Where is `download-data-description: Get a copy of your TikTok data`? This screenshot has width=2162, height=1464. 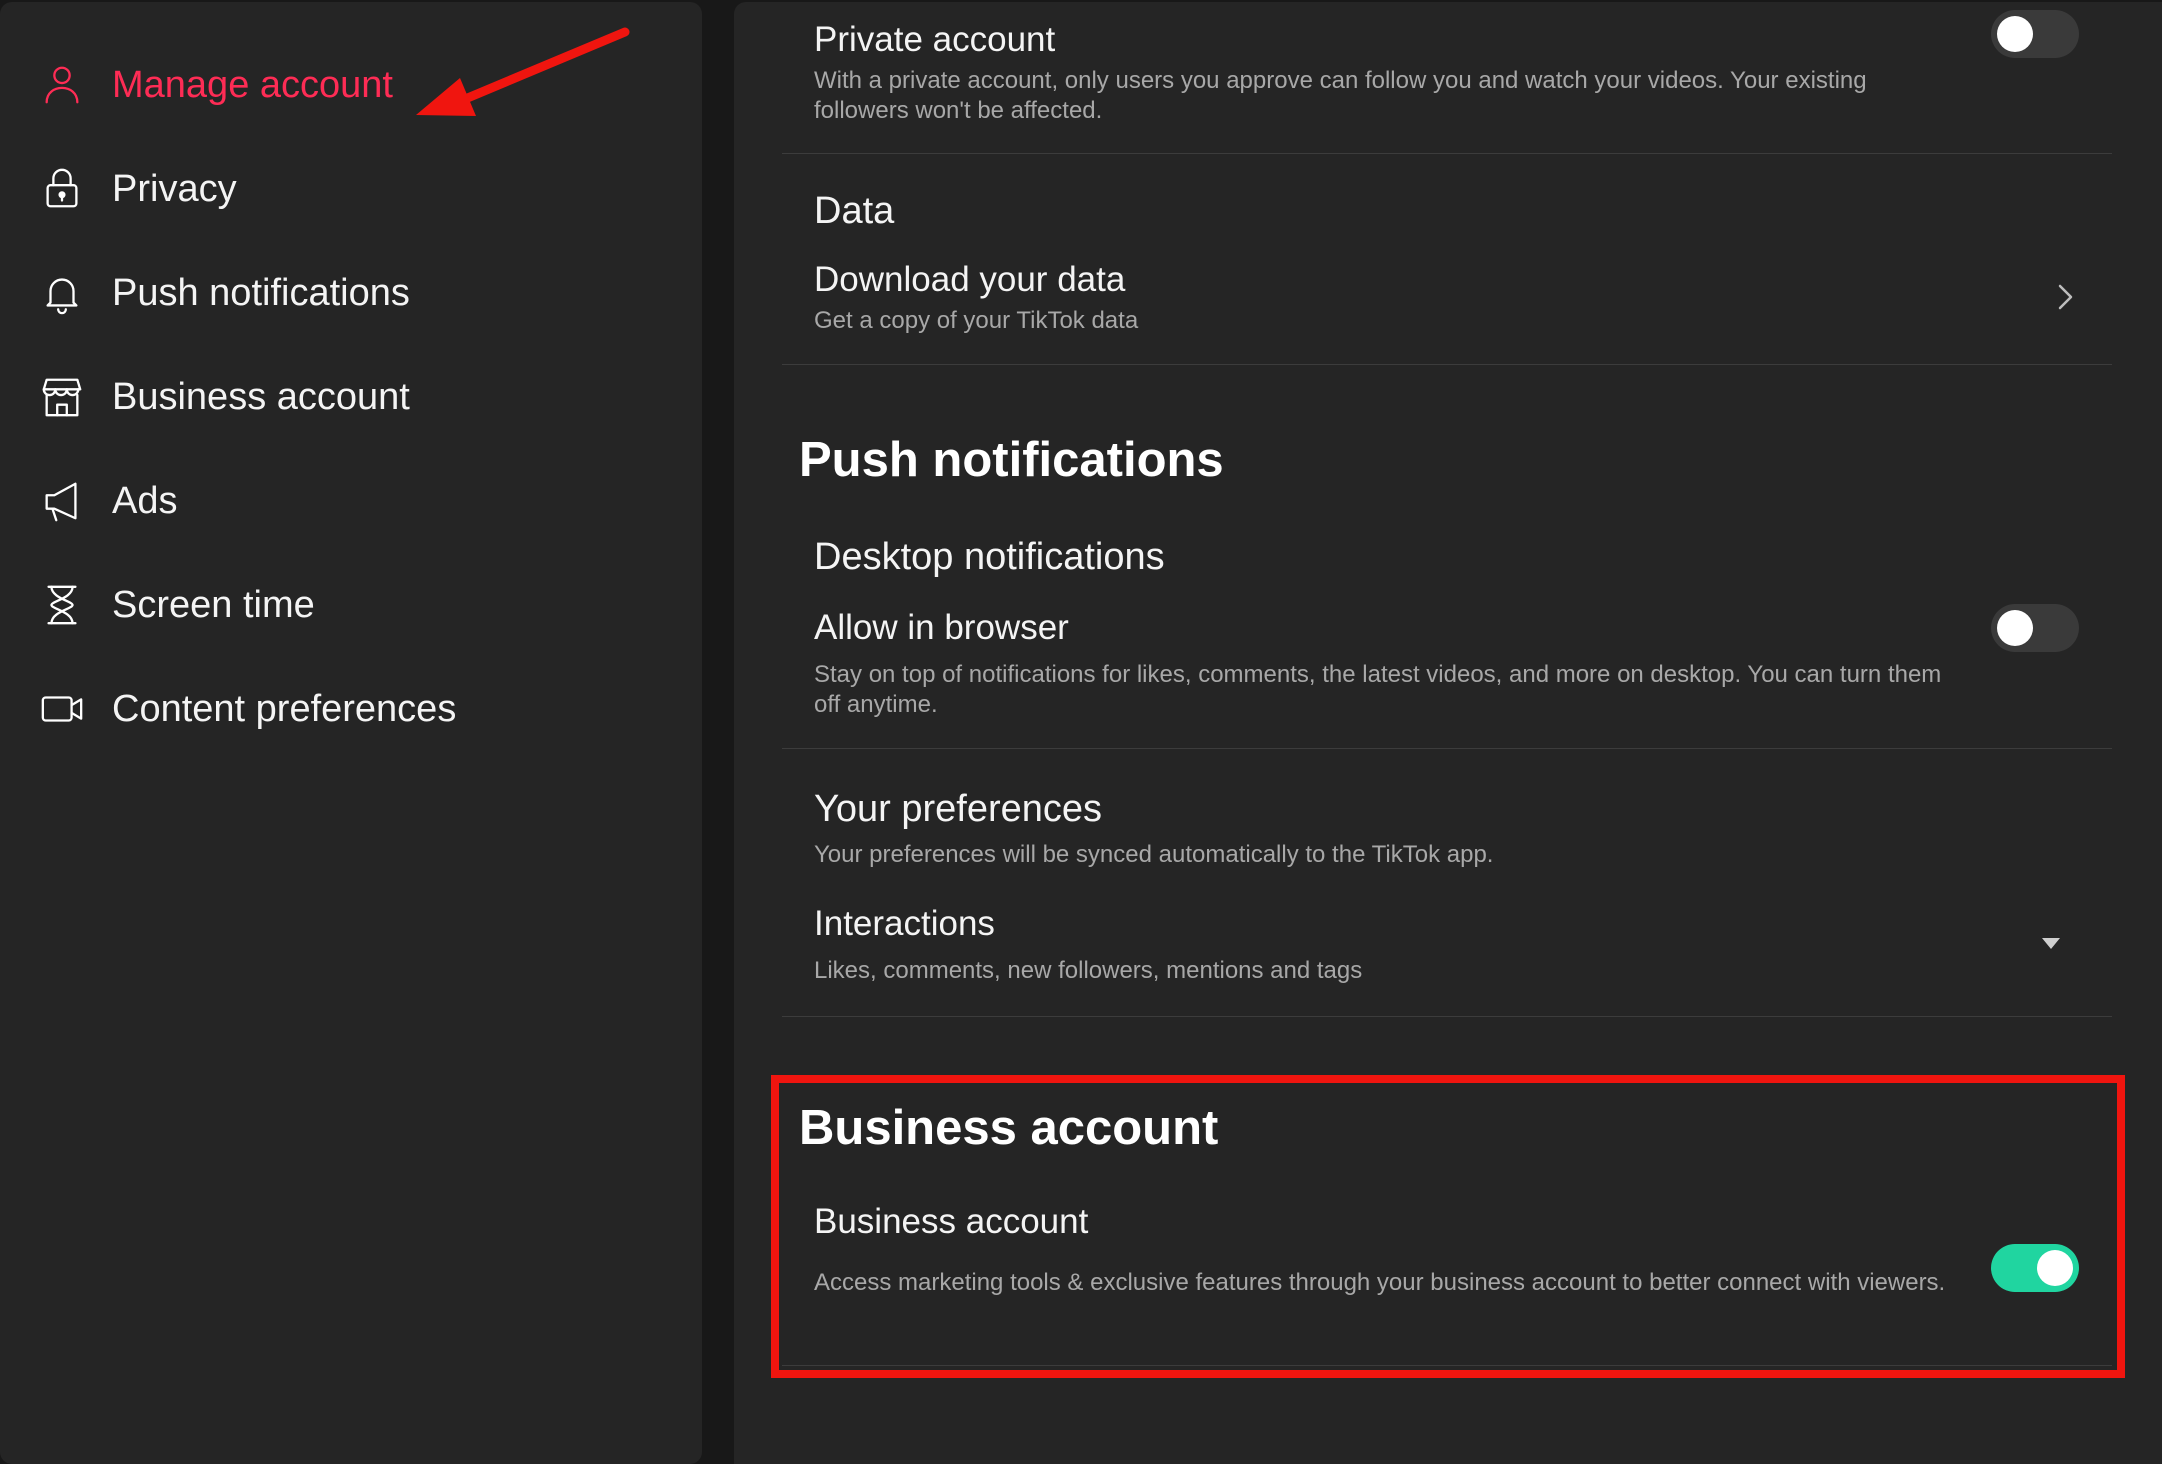
download-data-description: Get a copy of your TikTok data is located at coordinates (976, 320).